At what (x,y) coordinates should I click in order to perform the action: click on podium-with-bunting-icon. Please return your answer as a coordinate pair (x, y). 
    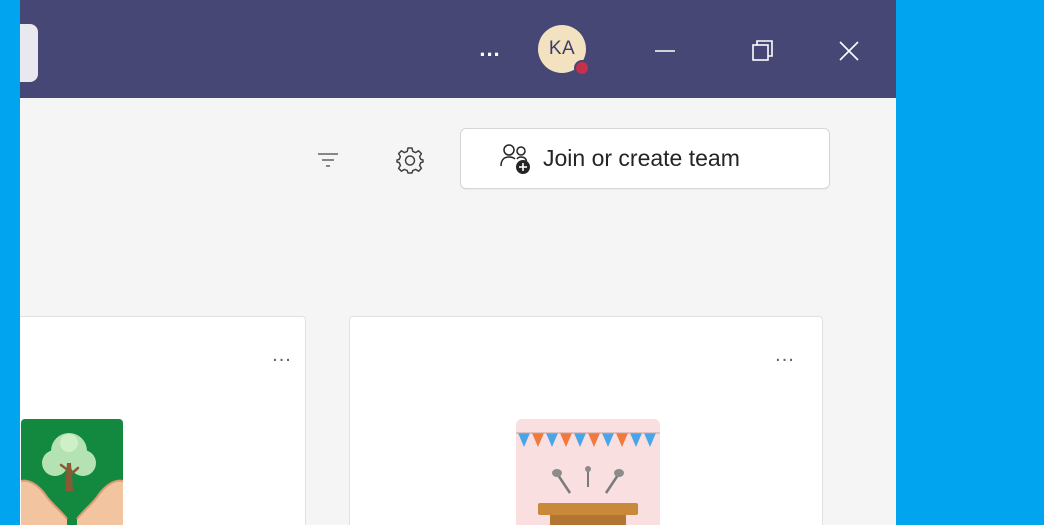
    Looking at the image, I should click on (588, 472).